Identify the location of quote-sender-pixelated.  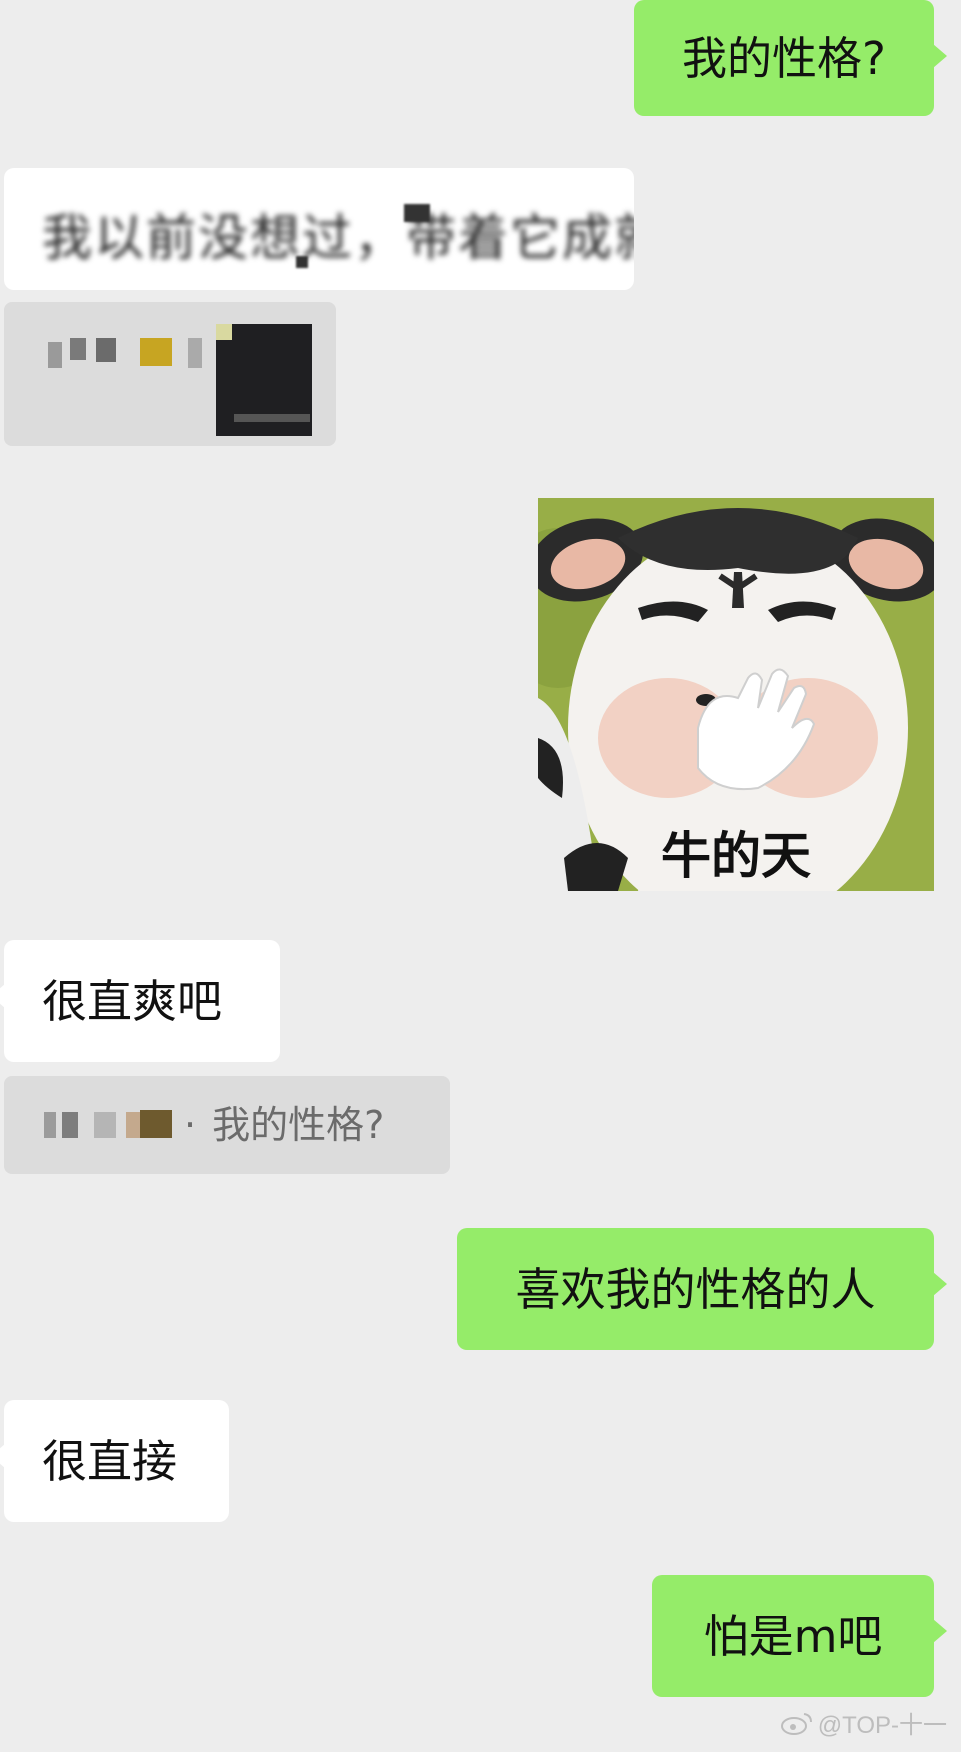
(109, 1125).